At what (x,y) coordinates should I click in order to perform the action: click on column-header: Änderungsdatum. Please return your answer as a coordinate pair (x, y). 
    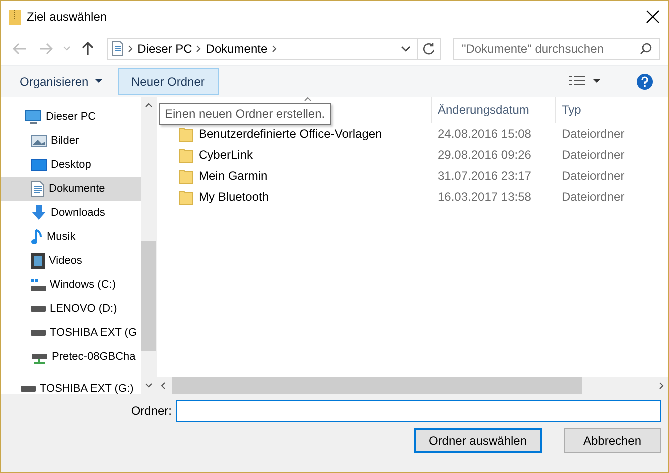
    Looking at the image, I should click on (493, 110).